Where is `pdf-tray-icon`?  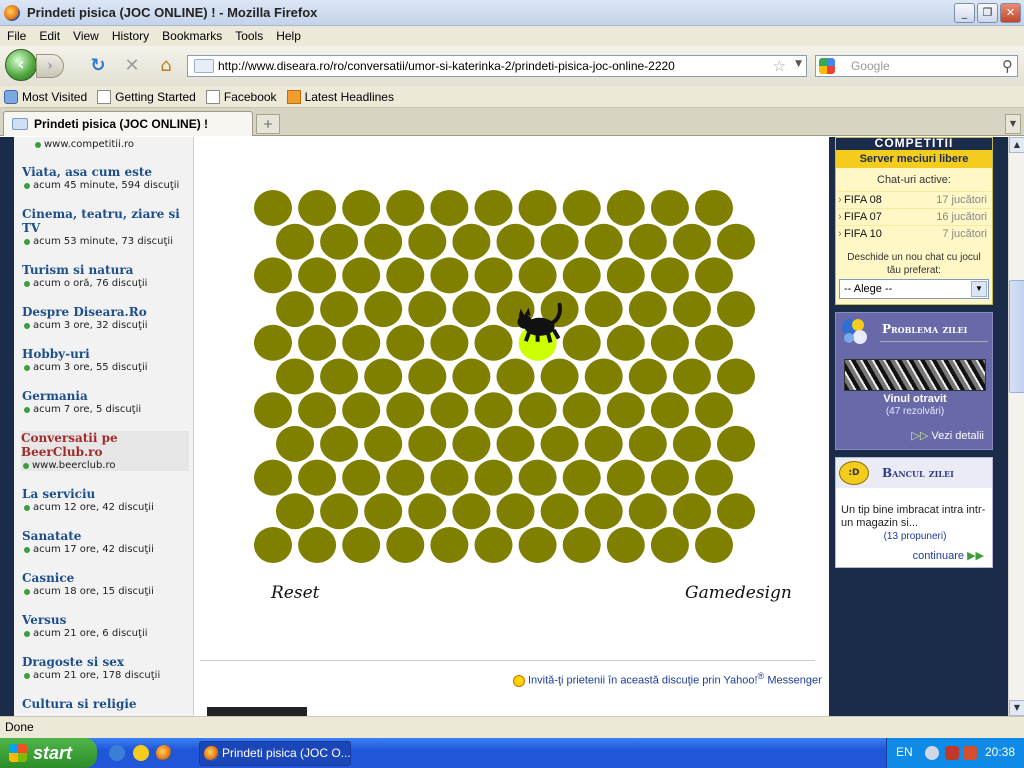 pdf-tray-icon is located at coordinates (952, 753).